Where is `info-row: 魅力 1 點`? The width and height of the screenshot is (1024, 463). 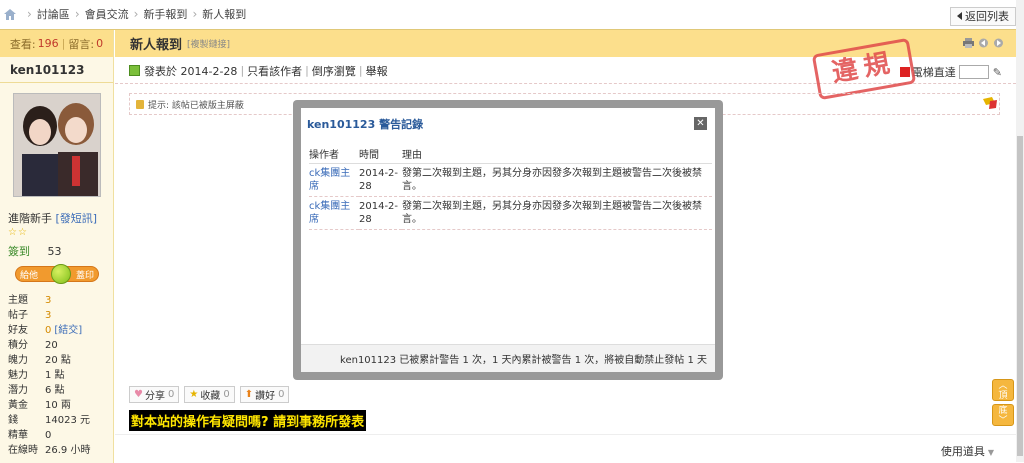 info-row: 魅力 1 點 is located at coordinates (60, 375).